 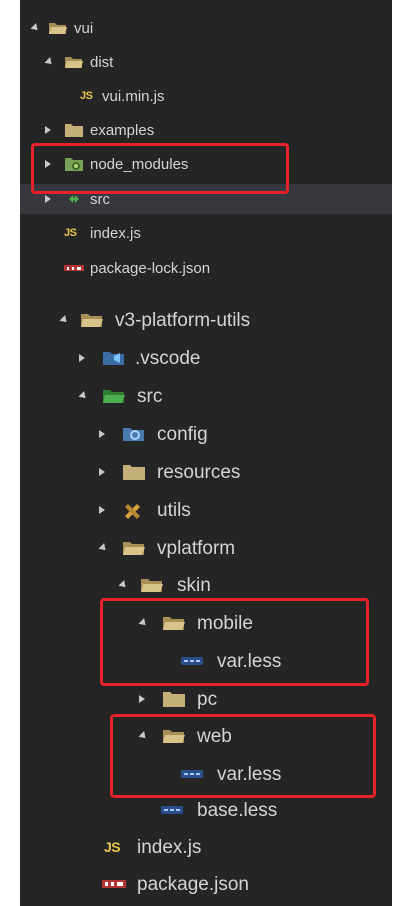 I want to click on tree-item-index-js: JS index.js, so click(x=206, y=233).